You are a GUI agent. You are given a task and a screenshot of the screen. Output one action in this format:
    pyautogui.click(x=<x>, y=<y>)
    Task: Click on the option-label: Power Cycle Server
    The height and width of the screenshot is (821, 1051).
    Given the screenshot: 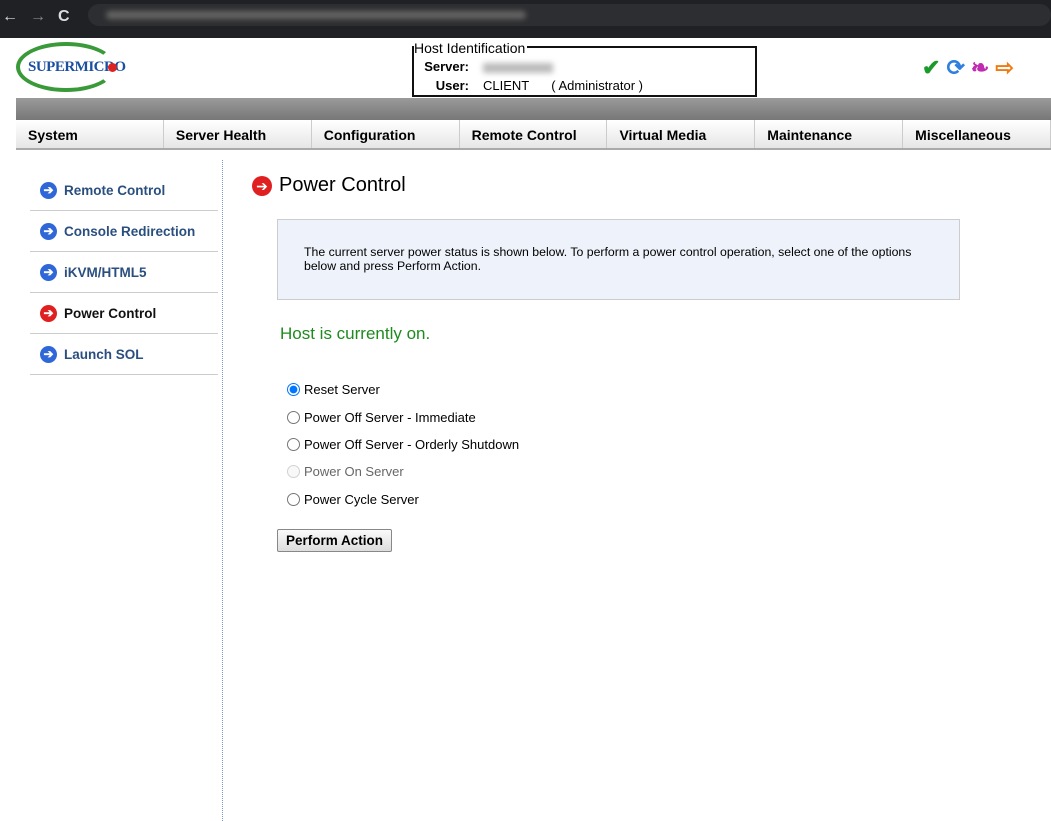 What is the action you would take?
    pyautogui.click(x=361, y=499)
    